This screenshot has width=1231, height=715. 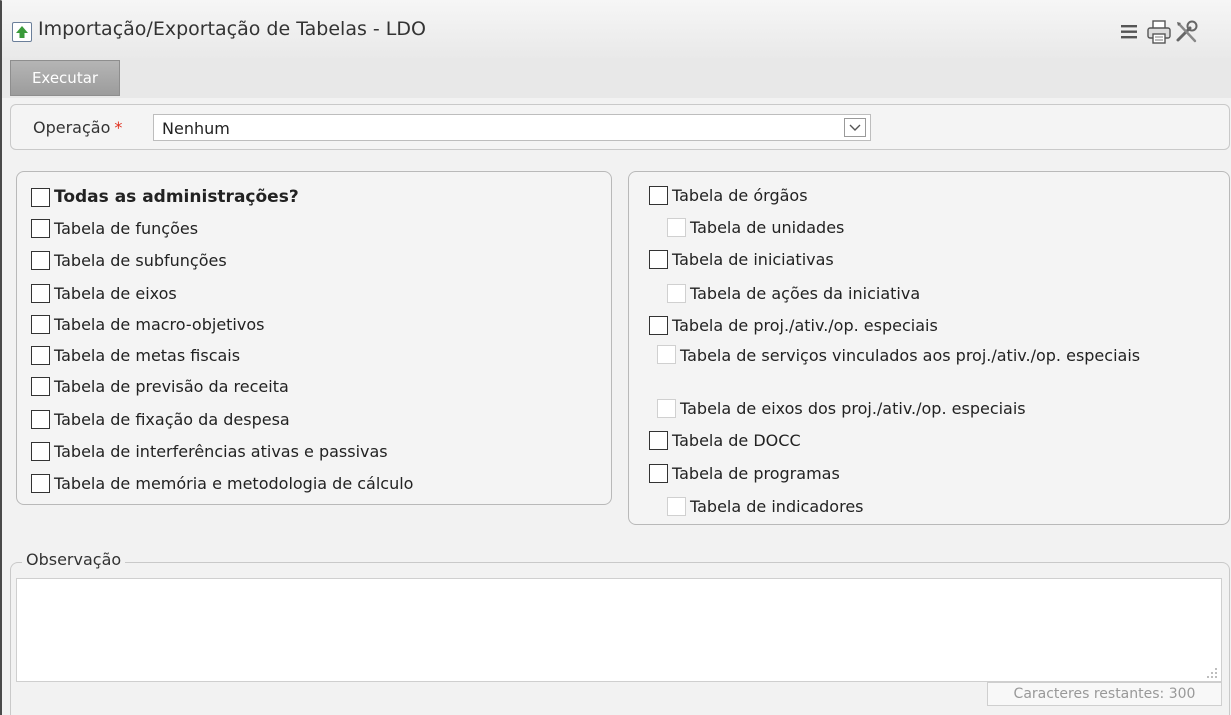 What do you see at coordinates (777, 506) in the screenshot?
I see `checkbox-label: Tabela de indicadores` at bounding box center [777, 506].